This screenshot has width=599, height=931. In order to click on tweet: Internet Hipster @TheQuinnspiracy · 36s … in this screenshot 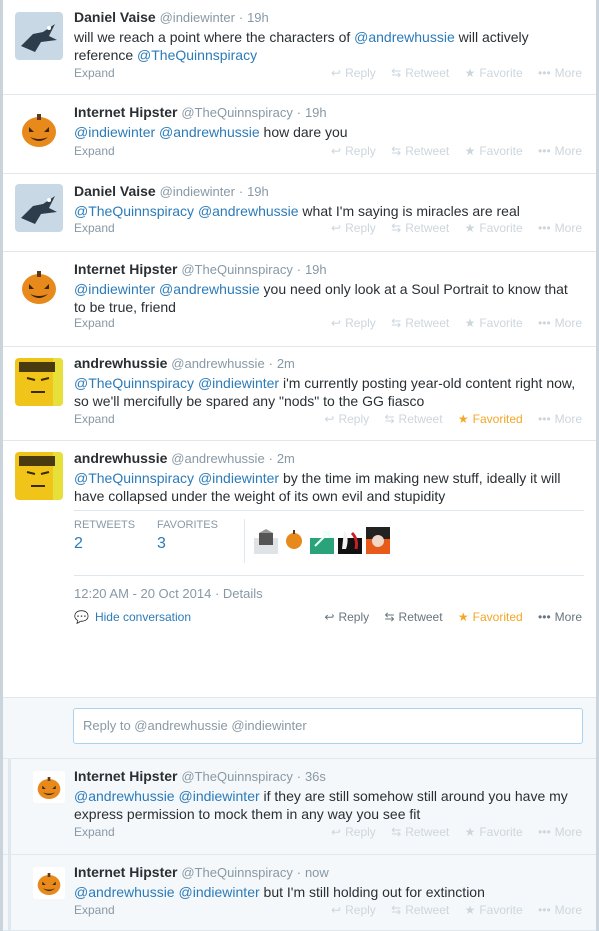, I will do `click(299, 807)`.